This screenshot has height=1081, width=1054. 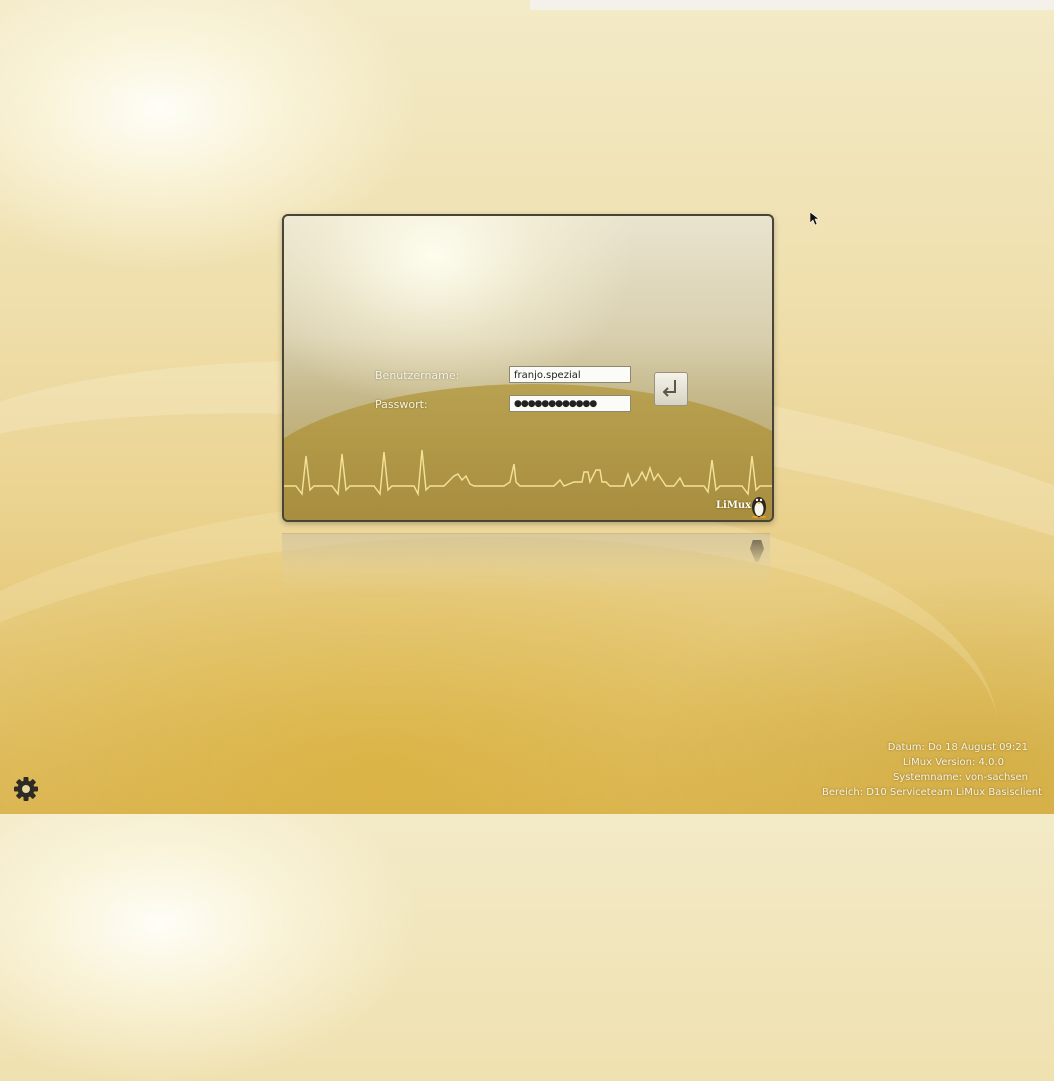 I want to click on password-label: Passwort:, so click(x=401, y=404).